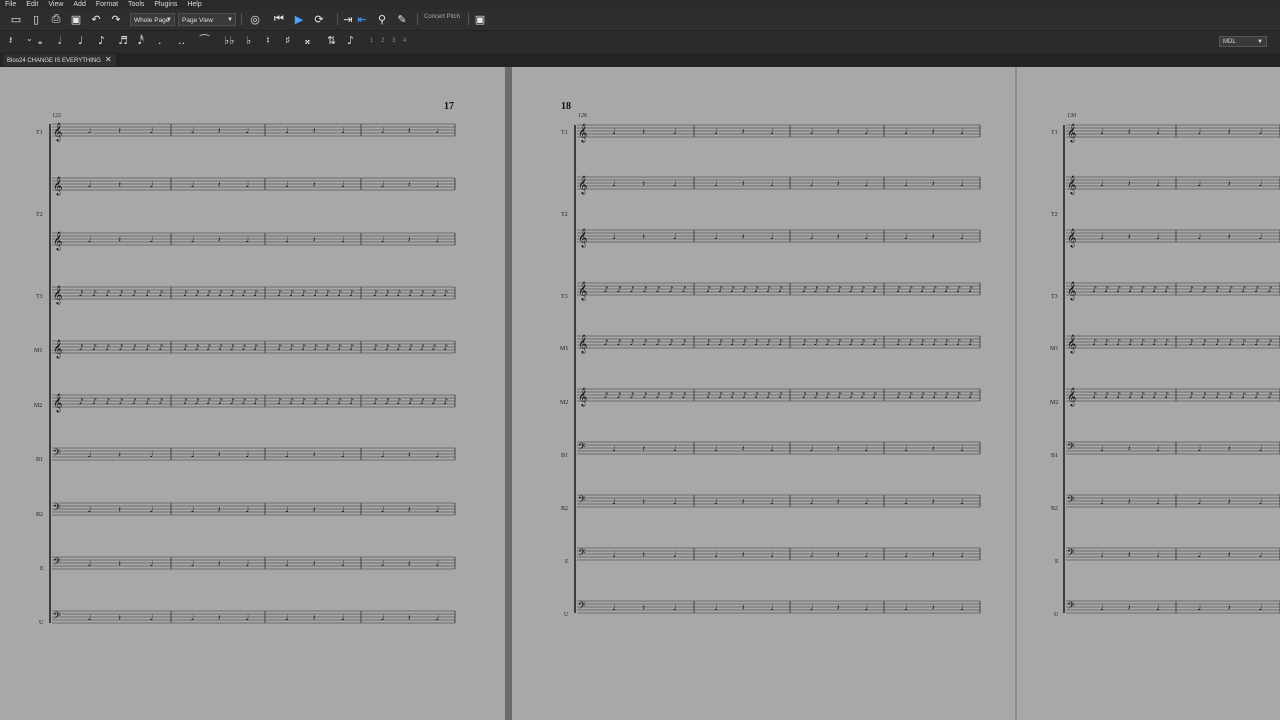 The width and height of the screenshot is (1280, 720). Describe the element at coordinates (268, 40) in the screenshot. I see `natural-icon: ♮` at that location.